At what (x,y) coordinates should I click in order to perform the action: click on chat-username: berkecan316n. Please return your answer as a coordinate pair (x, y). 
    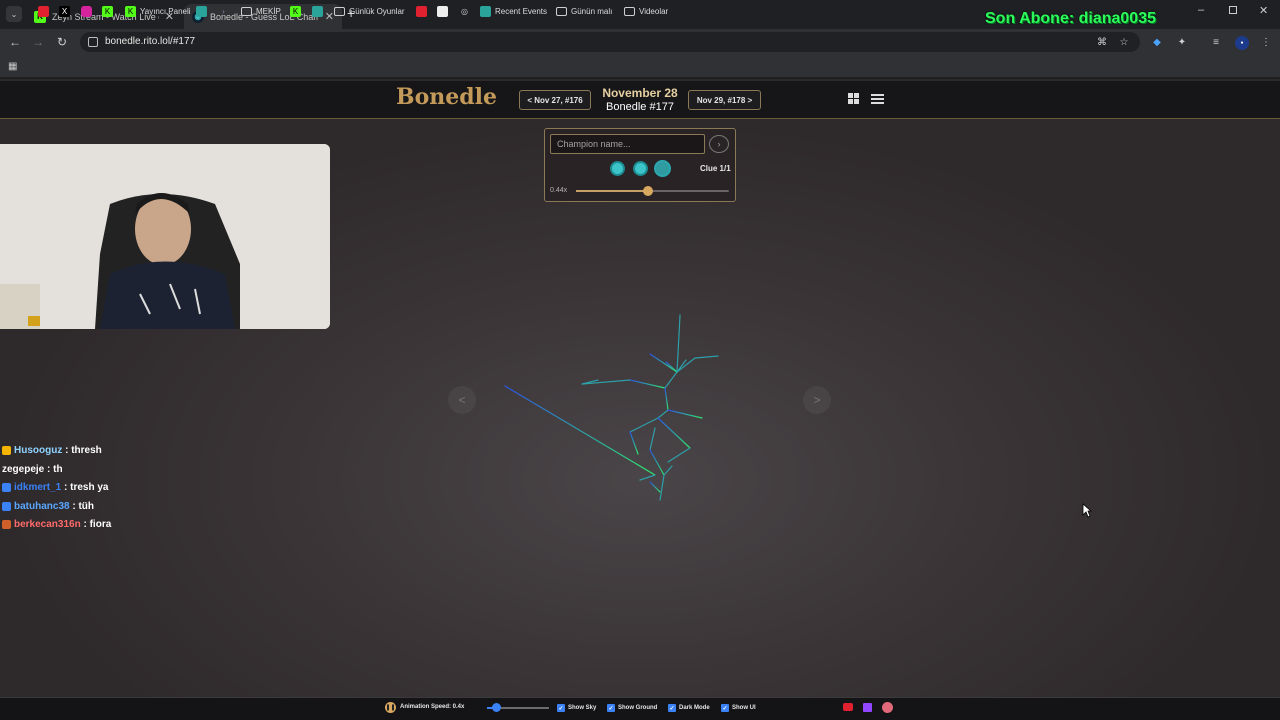
    Looking at the image, I should click on (47, 524).